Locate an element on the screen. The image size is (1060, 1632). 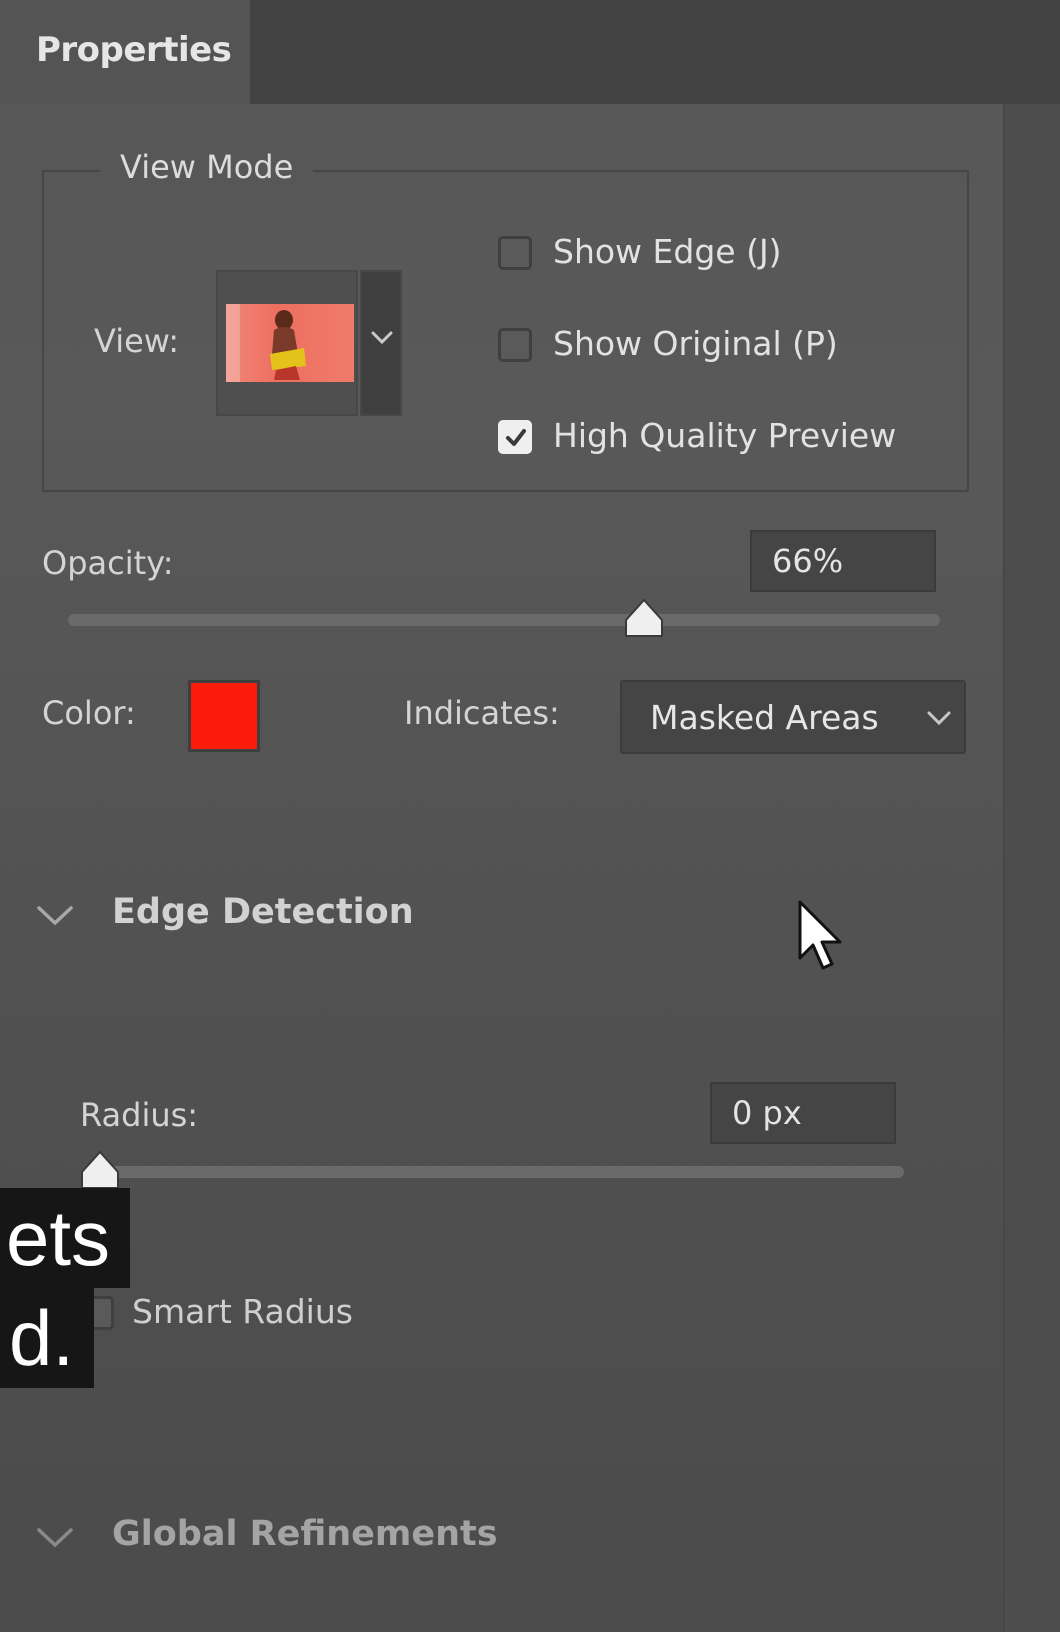
show-original-label: Show Original (P) is located at coordinates (695, 343).